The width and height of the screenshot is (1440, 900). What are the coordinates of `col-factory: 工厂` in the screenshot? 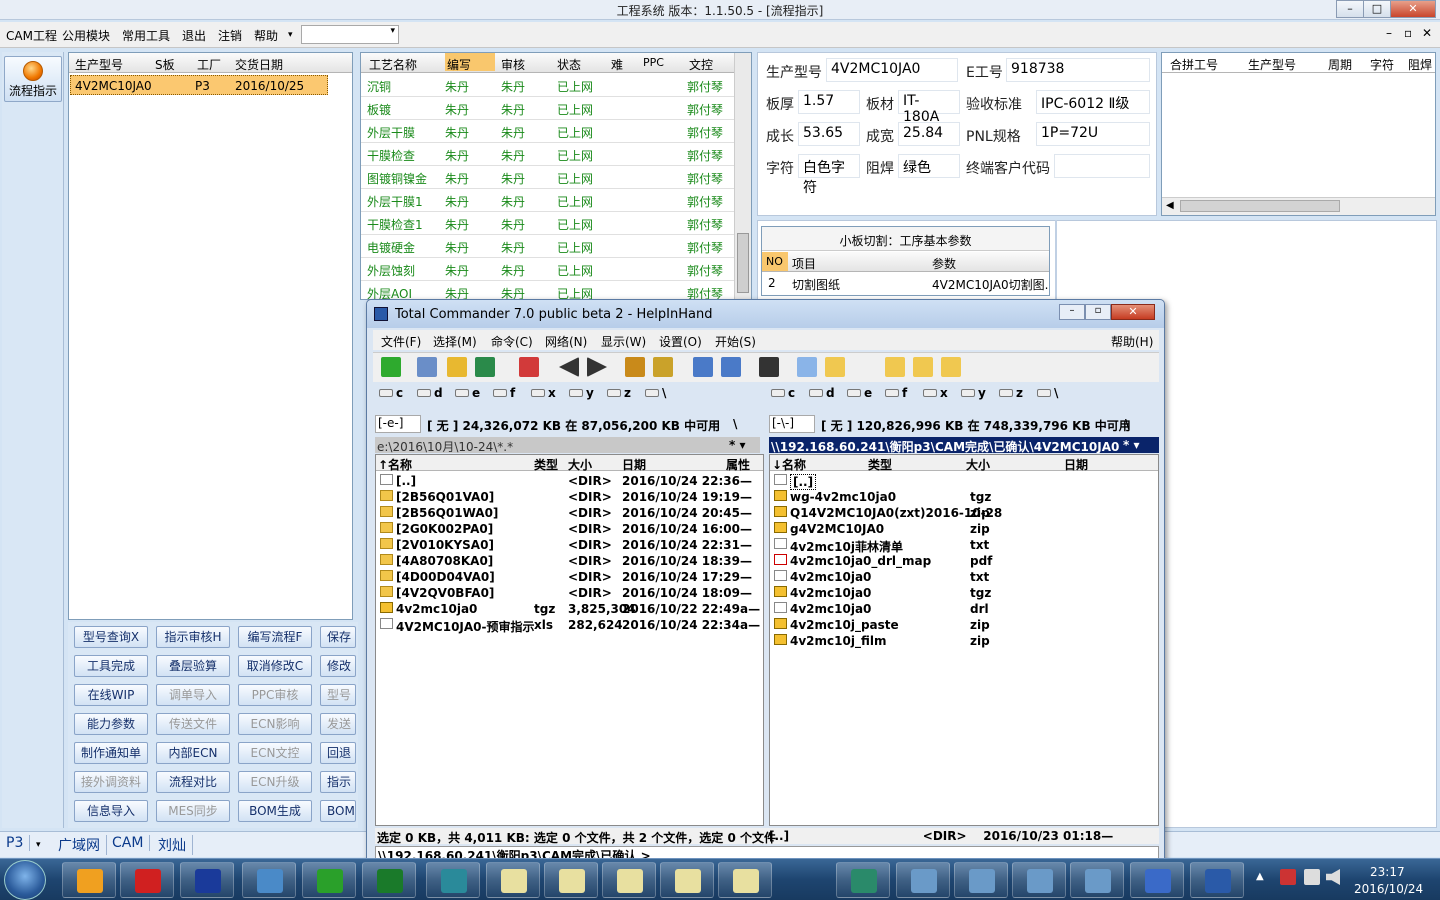 It's located at (209, 64).